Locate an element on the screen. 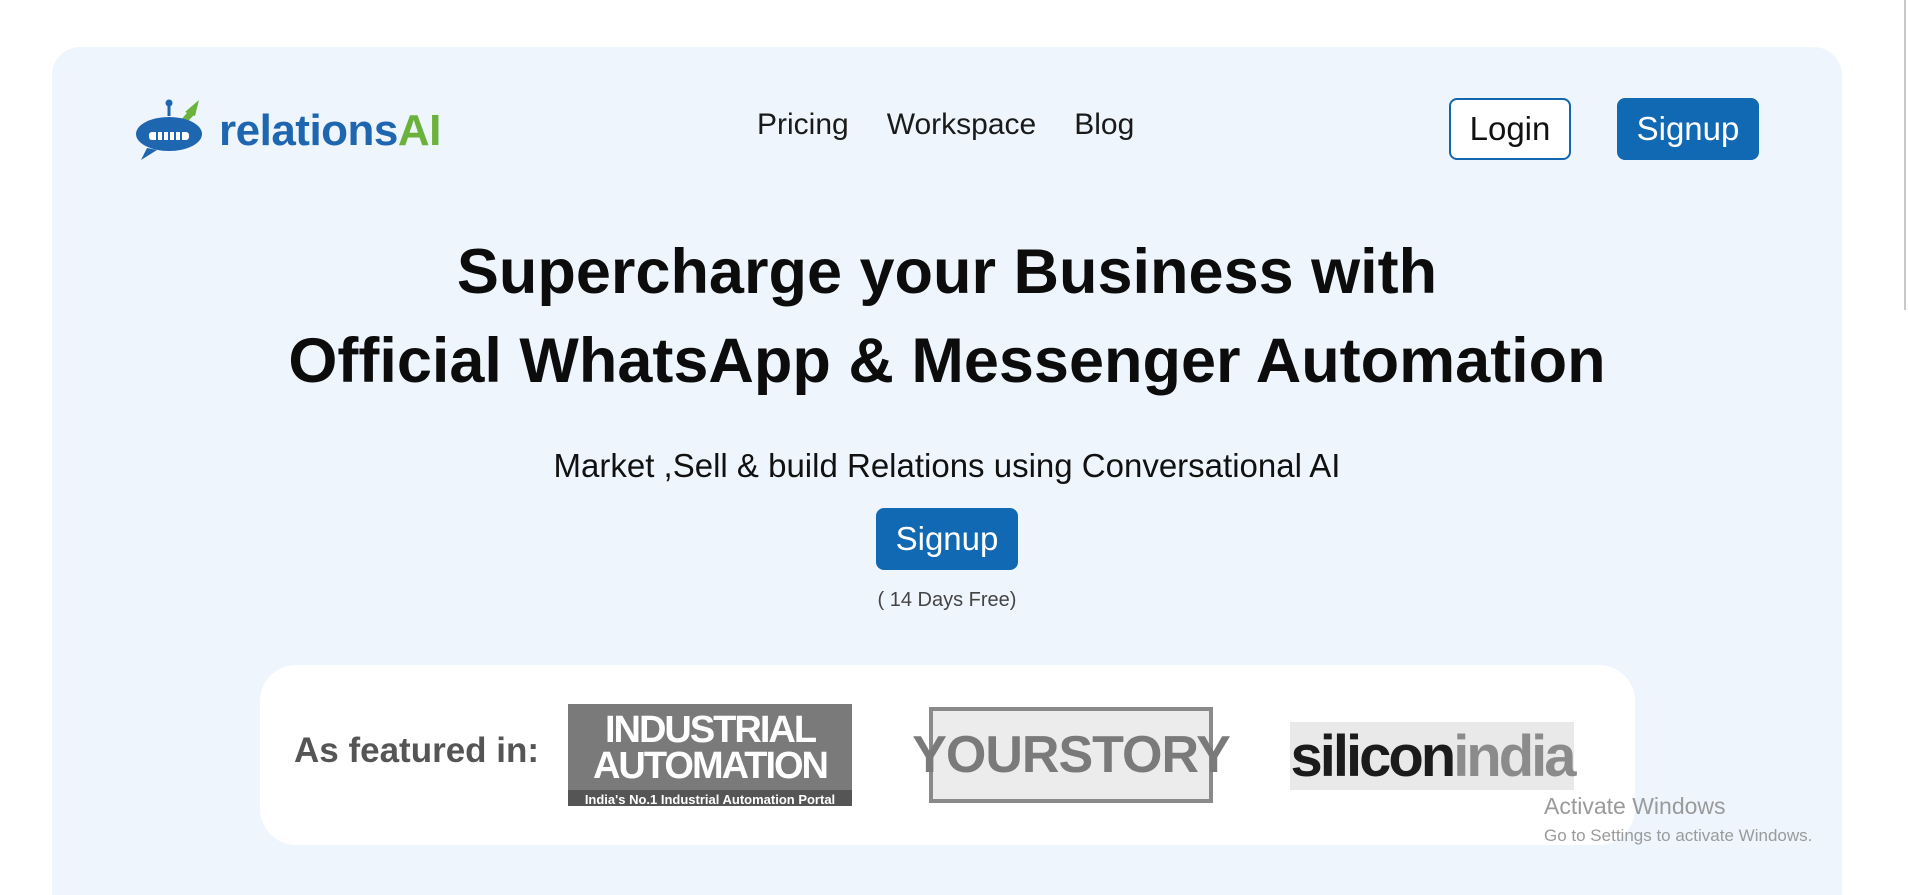  login-button: Login is located at coordinates (1510, 129).